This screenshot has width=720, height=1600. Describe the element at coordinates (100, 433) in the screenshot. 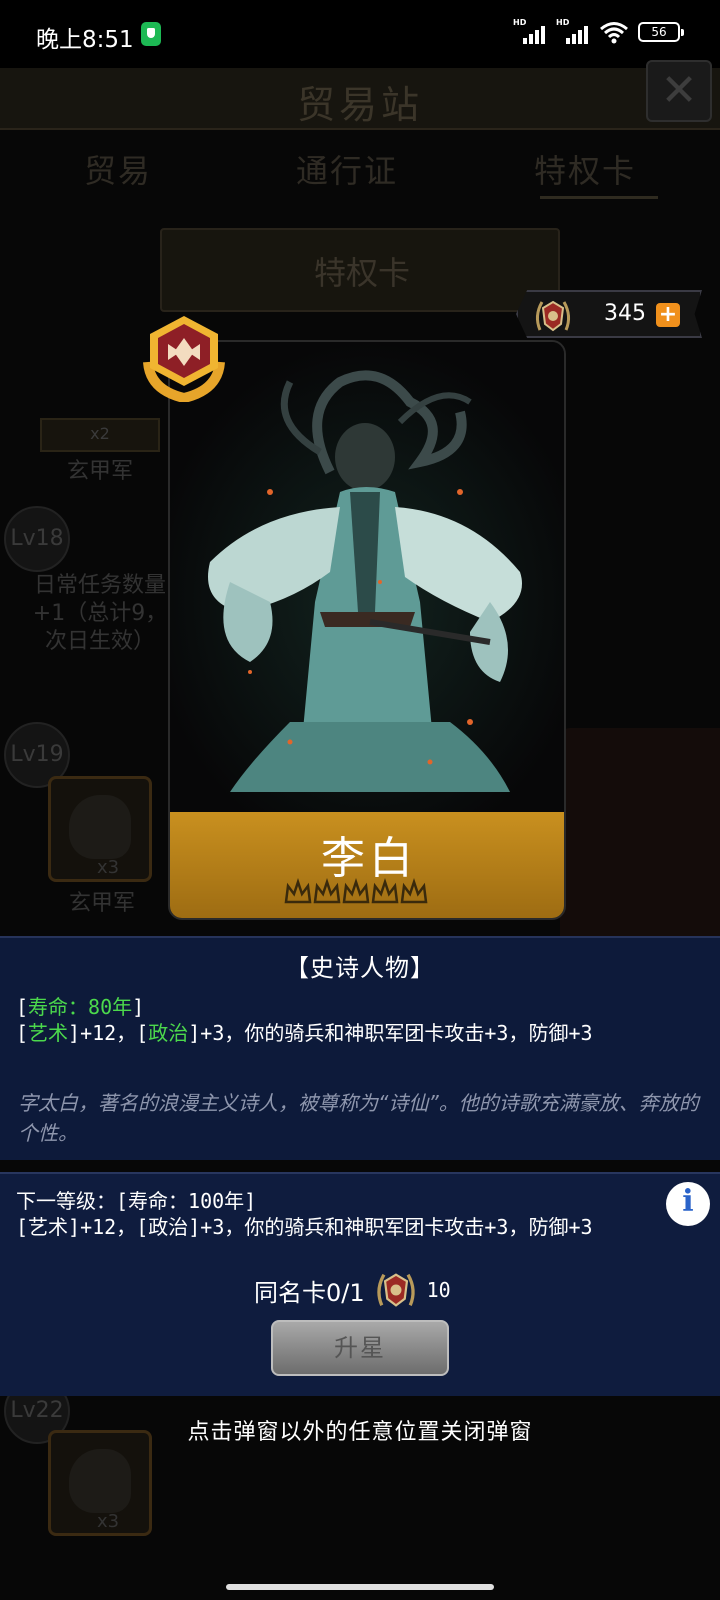

I see `bg-reward-count: x2` at that location.